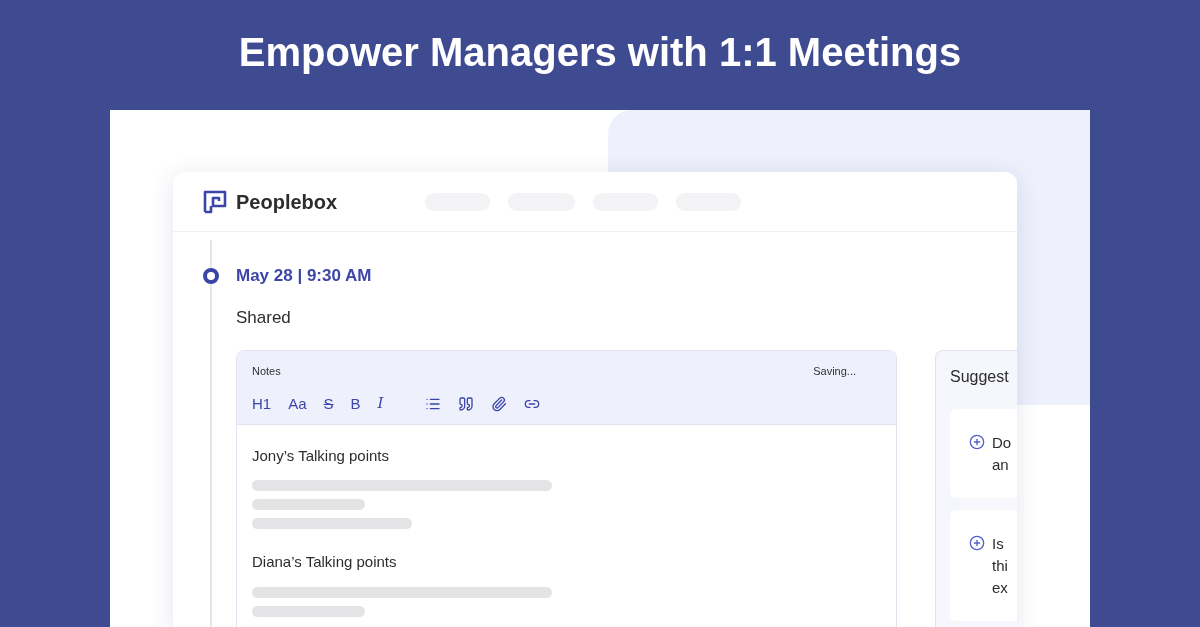  What do you see at coordinates (600, 52) in the screenshot?
I see `headline: Empower Managers with 1:1 Meetings` at bounding box center [600, 52].